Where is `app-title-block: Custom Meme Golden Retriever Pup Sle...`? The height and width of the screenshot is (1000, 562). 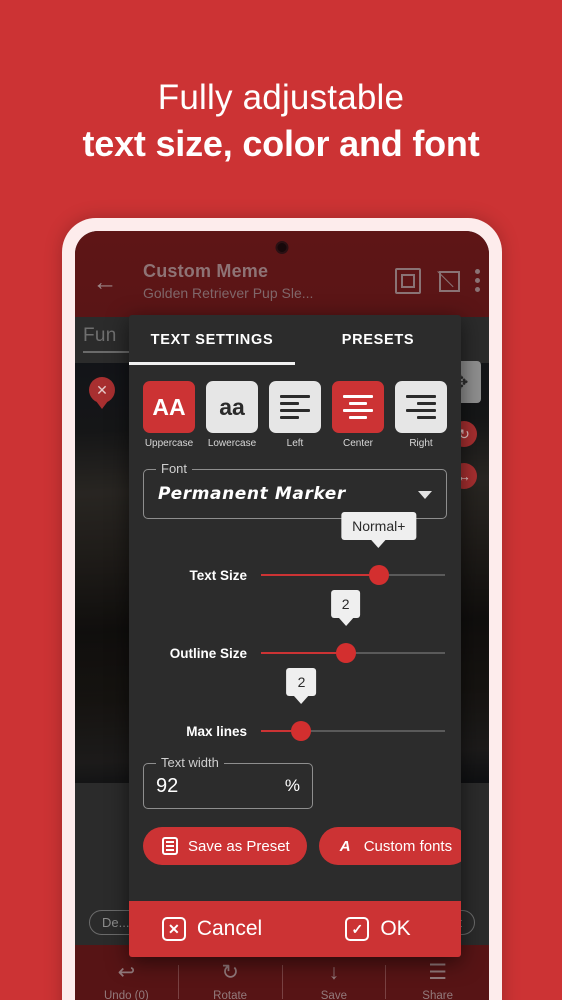 app-title-block: Custom Meme Golden Retriever Pup Sle... is located at coordinates (243, 281).